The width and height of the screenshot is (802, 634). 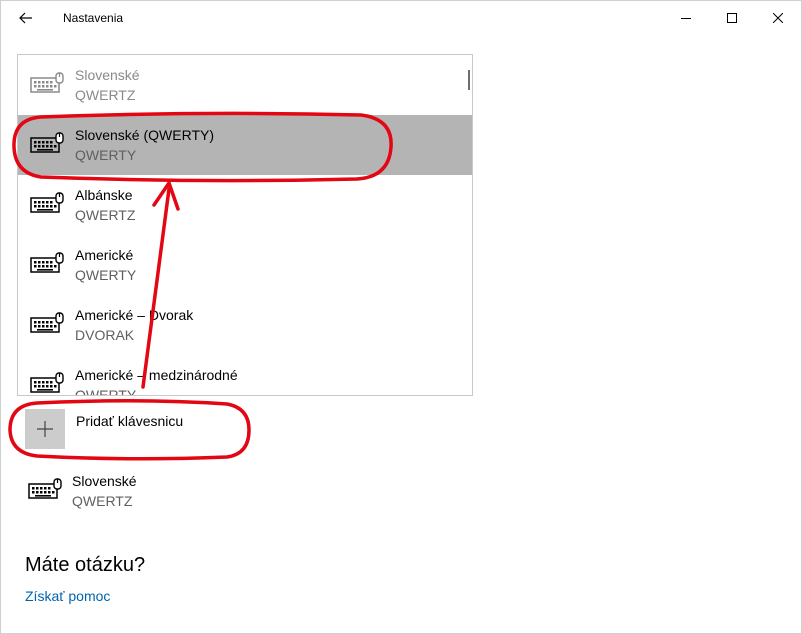 I want to click on window-title: Nastavenia, so click(x=93, y=18).